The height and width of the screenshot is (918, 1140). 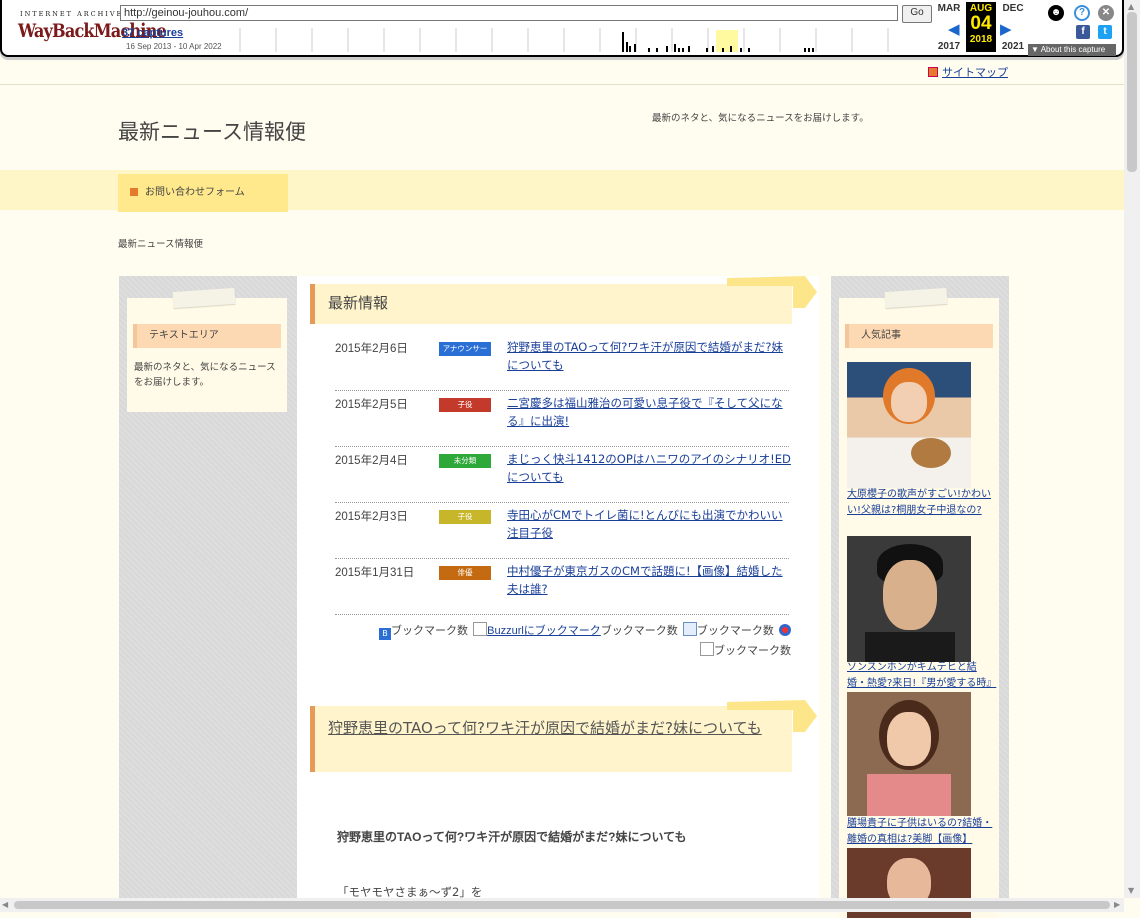 What do you see at coordinates (1082, 13) in the screenshot?
I see `help-icon: ?` at bounding box center [1082, 13].